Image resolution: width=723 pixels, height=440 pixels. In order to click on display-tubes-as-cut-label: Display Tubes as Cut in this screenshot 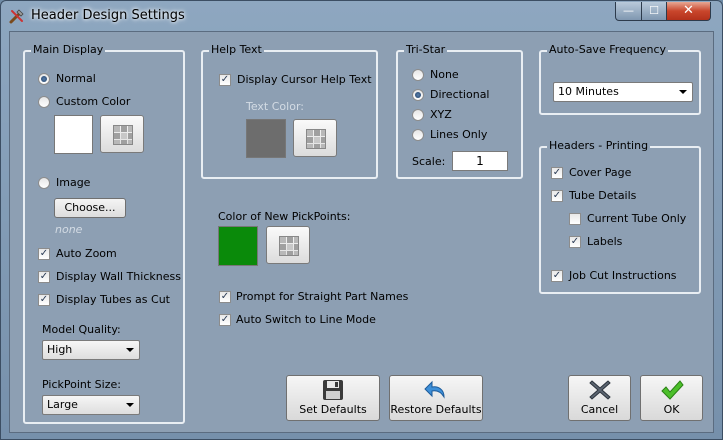, I will do `click(113, 299)`.